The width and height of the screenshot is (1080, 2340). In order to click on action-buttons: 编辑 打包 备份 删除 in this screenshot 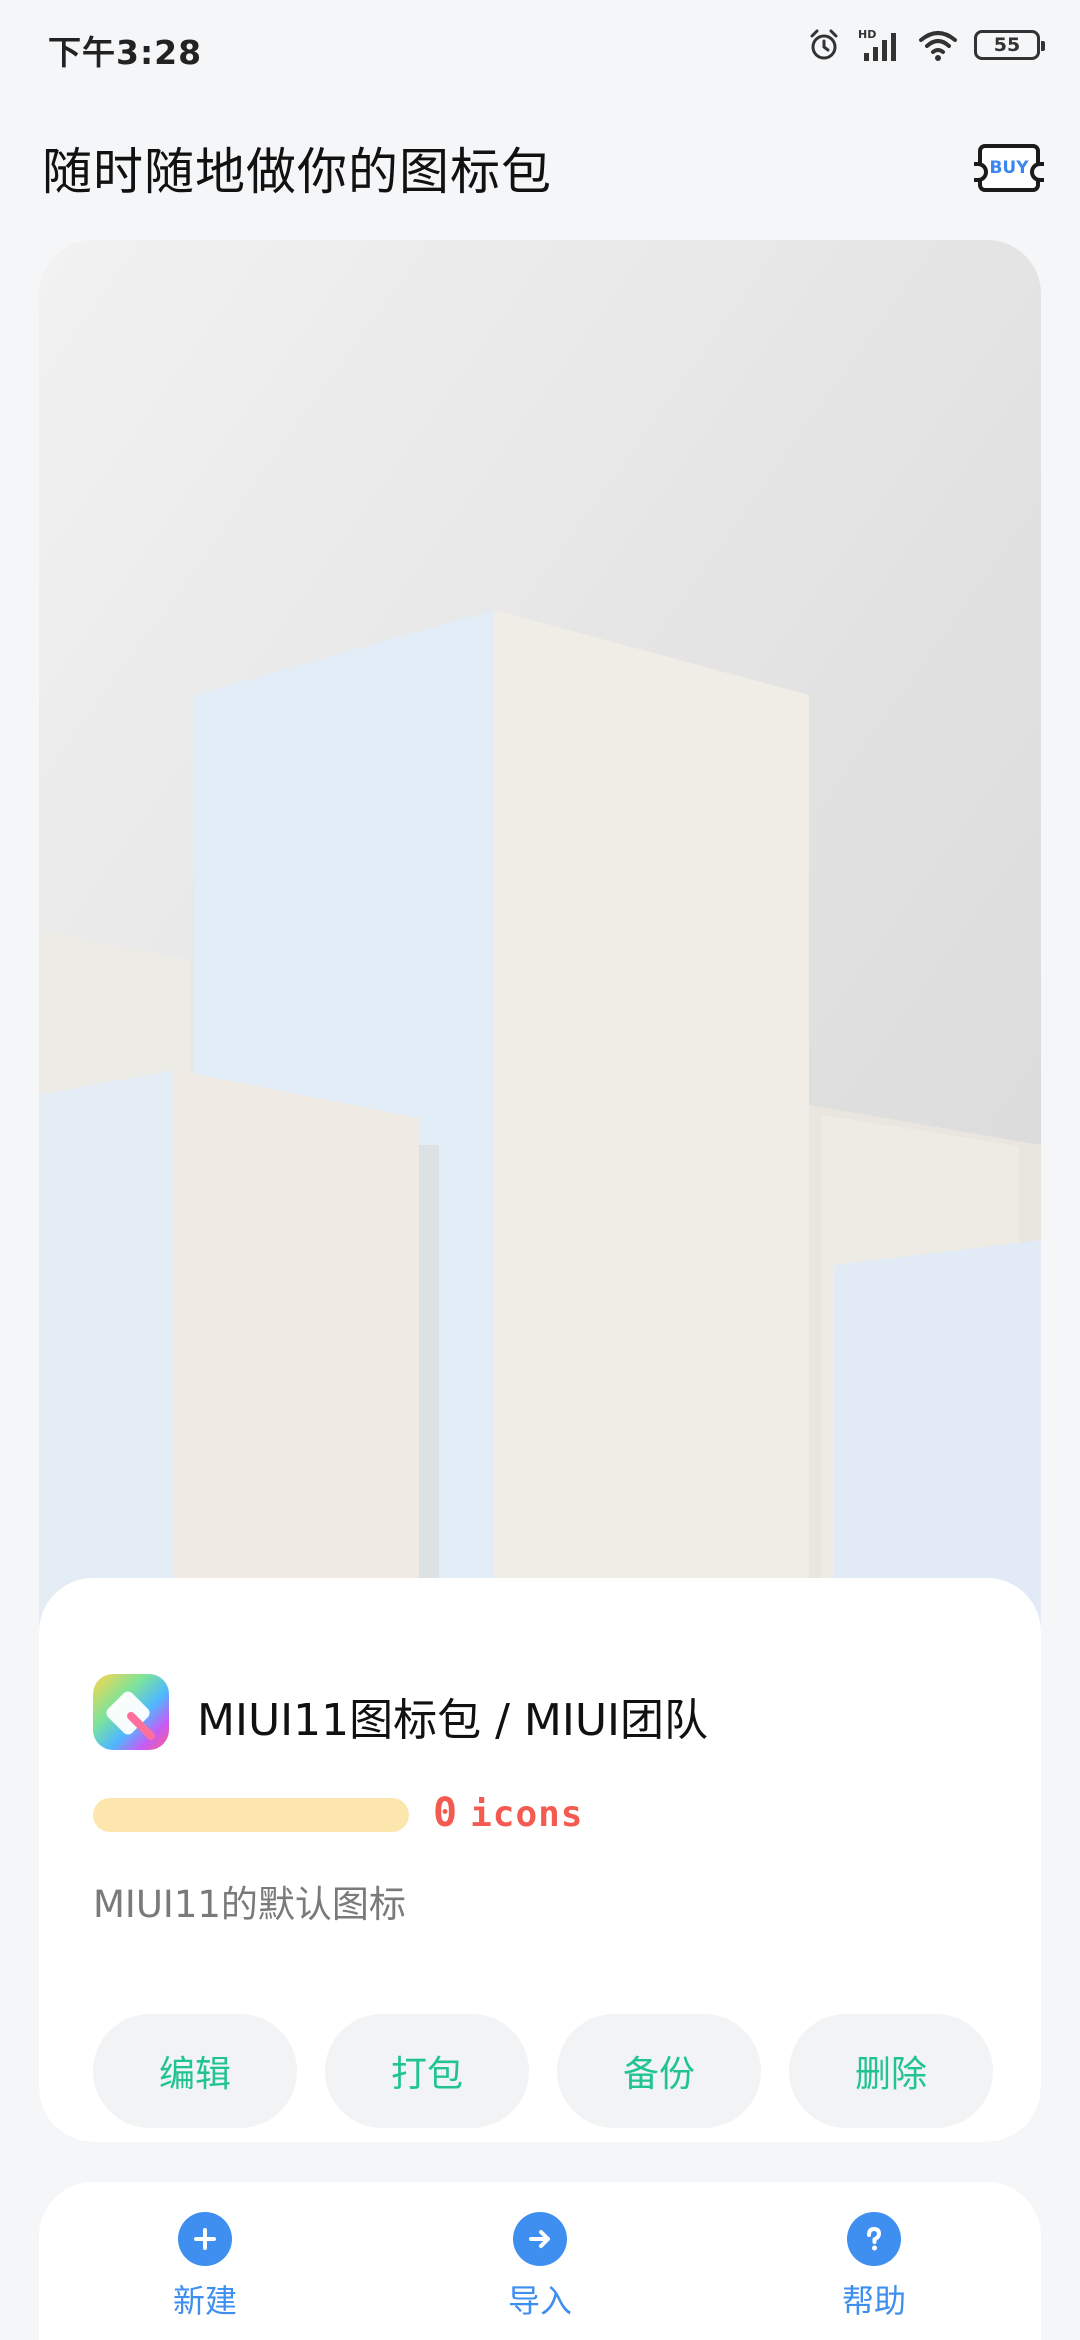, I will do `click(543, 2071)`.